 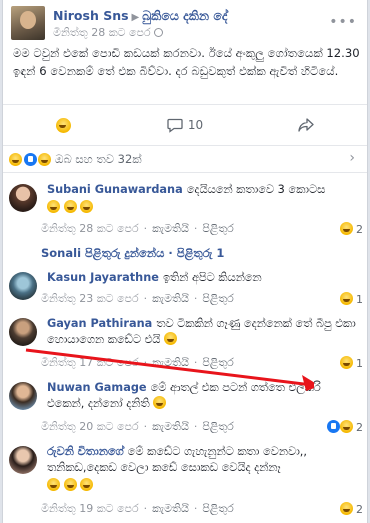 What do you see at coordinates (158, 32) in the screenshot?
I see `globe-icon` at bounding box center [158, 32].